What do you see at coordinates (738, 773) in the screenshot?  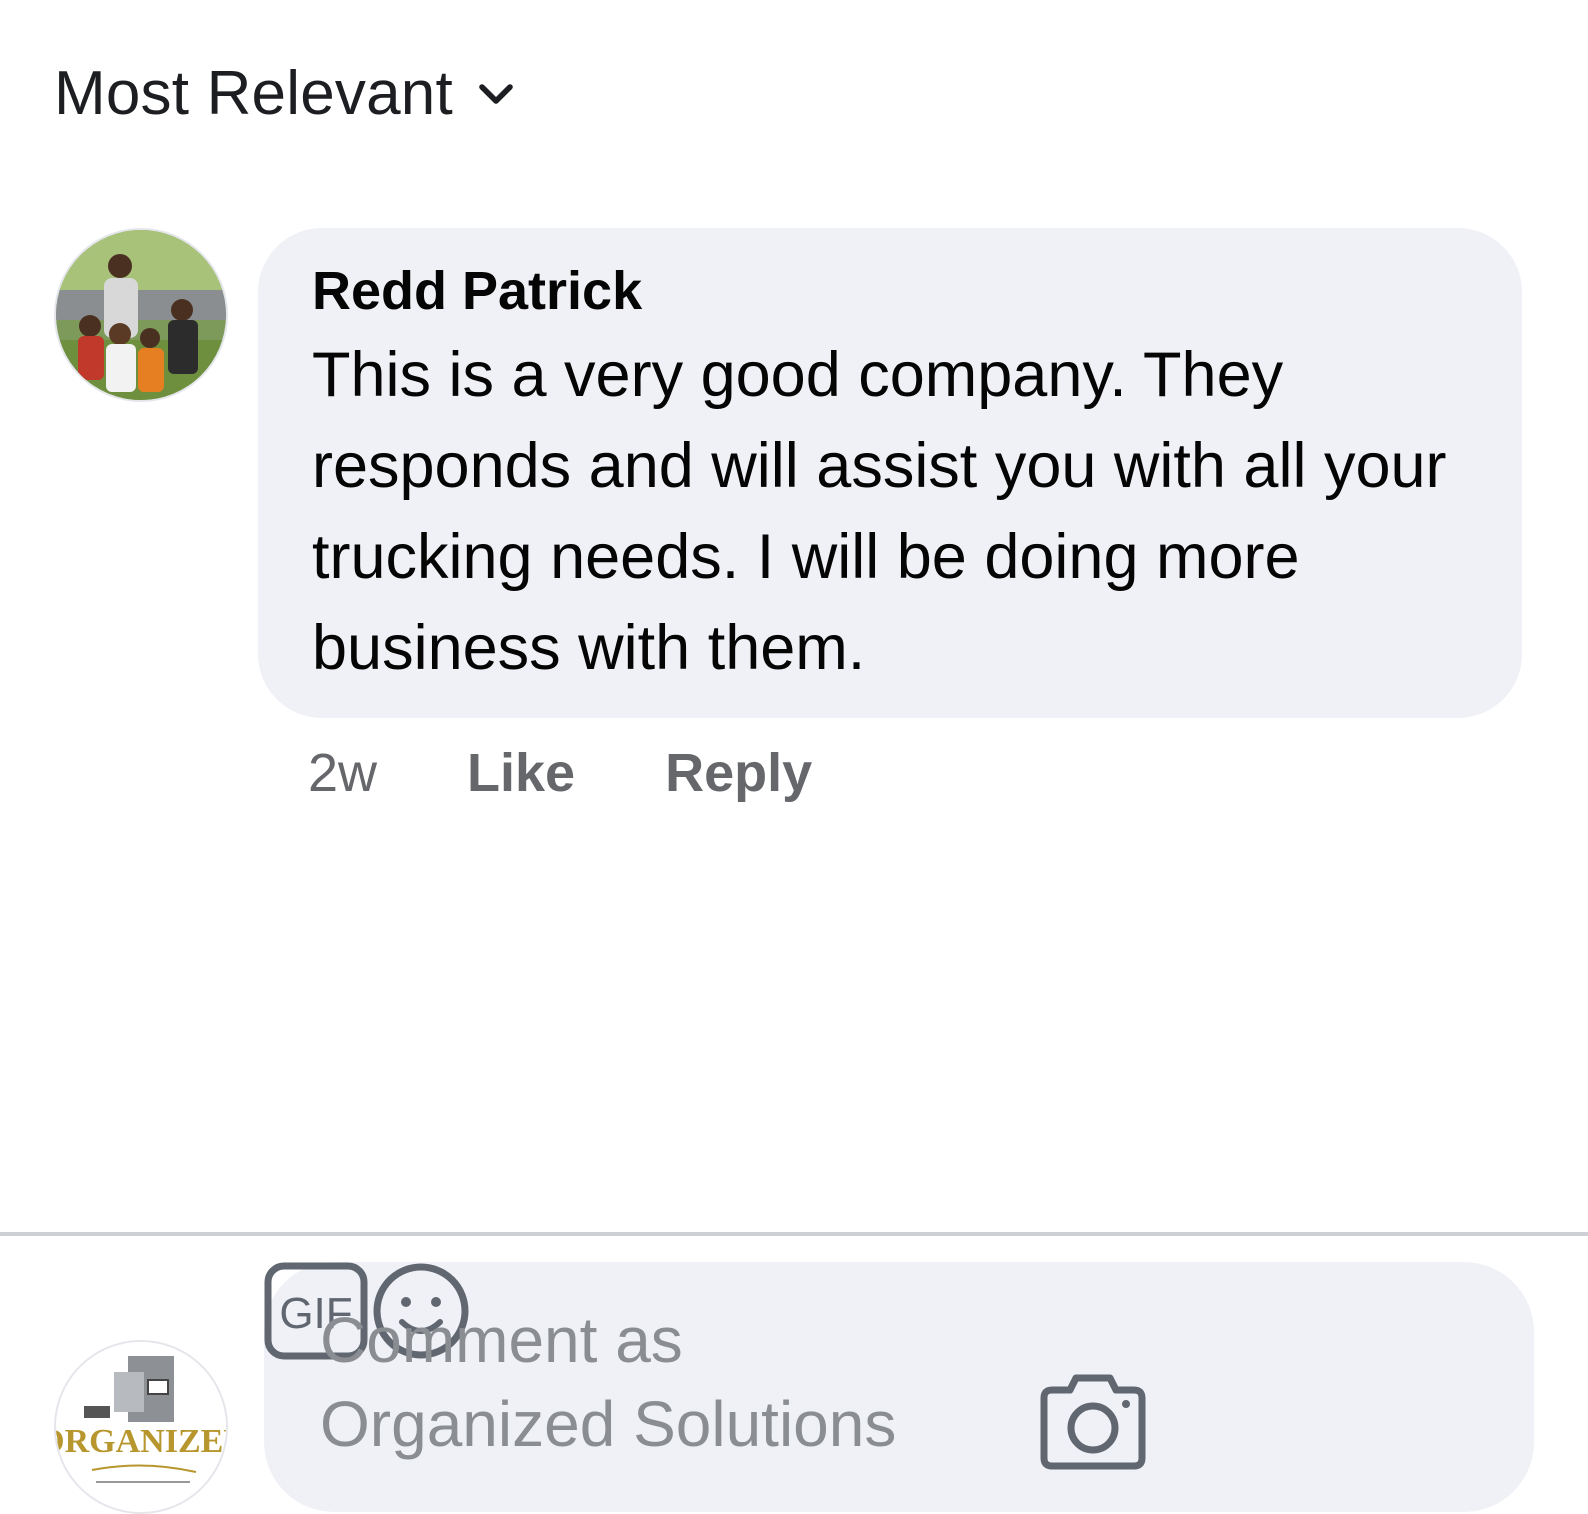 I see `reply-button: Reply` at bounding box center [738, 773].